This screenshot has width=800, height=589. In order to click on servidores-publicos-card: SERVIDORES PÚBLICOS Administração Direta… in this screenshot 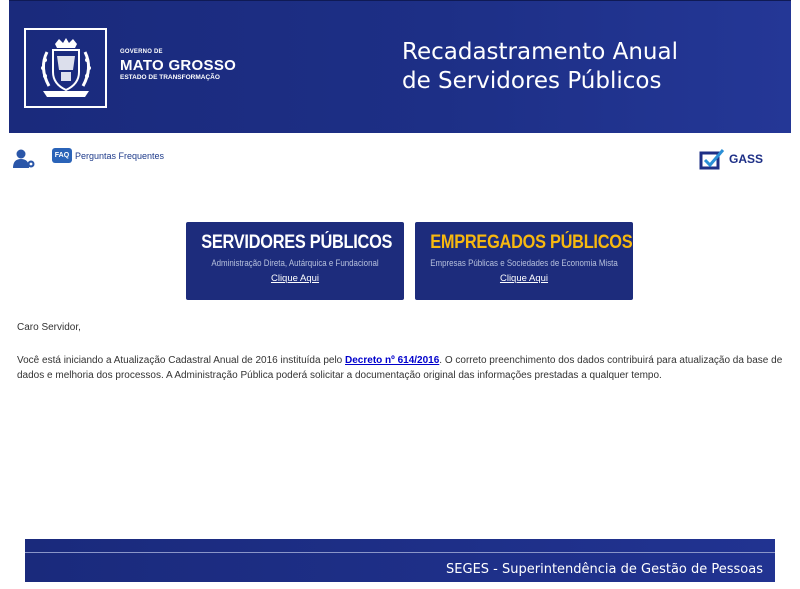, I will do `click(295, 261)`.